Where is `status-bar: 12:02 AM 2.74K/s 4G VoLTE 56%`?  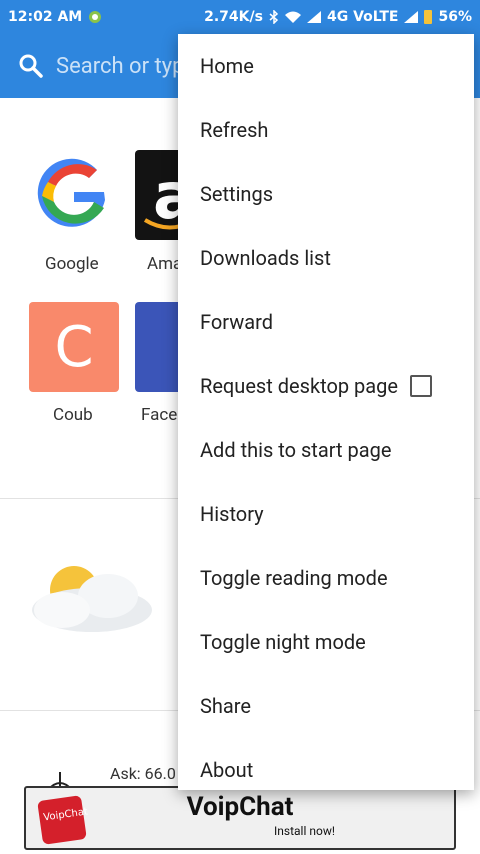 status-bar: 12:02 AM 2.74K/s 4G VoLTE 56% is located at coordinates (240, 17).